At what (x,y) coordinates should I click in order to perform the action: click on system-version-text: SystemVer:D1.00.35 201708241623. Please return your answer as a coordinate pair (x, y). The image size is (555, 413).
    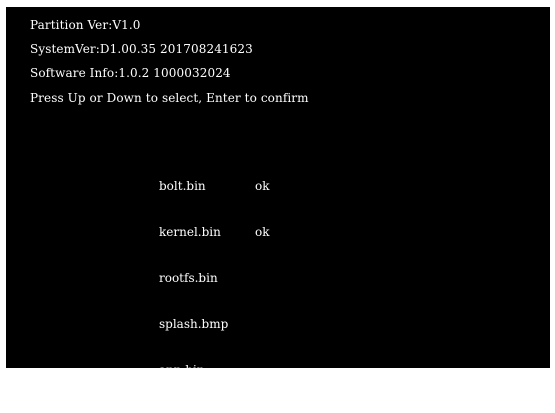
    Looking at the image, I should click on (141, 49).